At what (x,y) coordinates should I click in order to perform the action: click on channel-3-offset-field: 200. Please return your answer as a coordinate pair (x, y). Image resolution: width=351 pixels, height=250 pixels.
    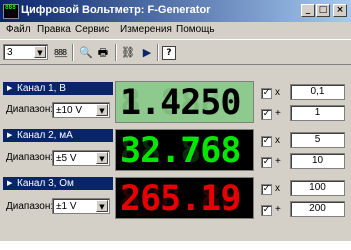
    Looking at the image, I should click on (317, 209).